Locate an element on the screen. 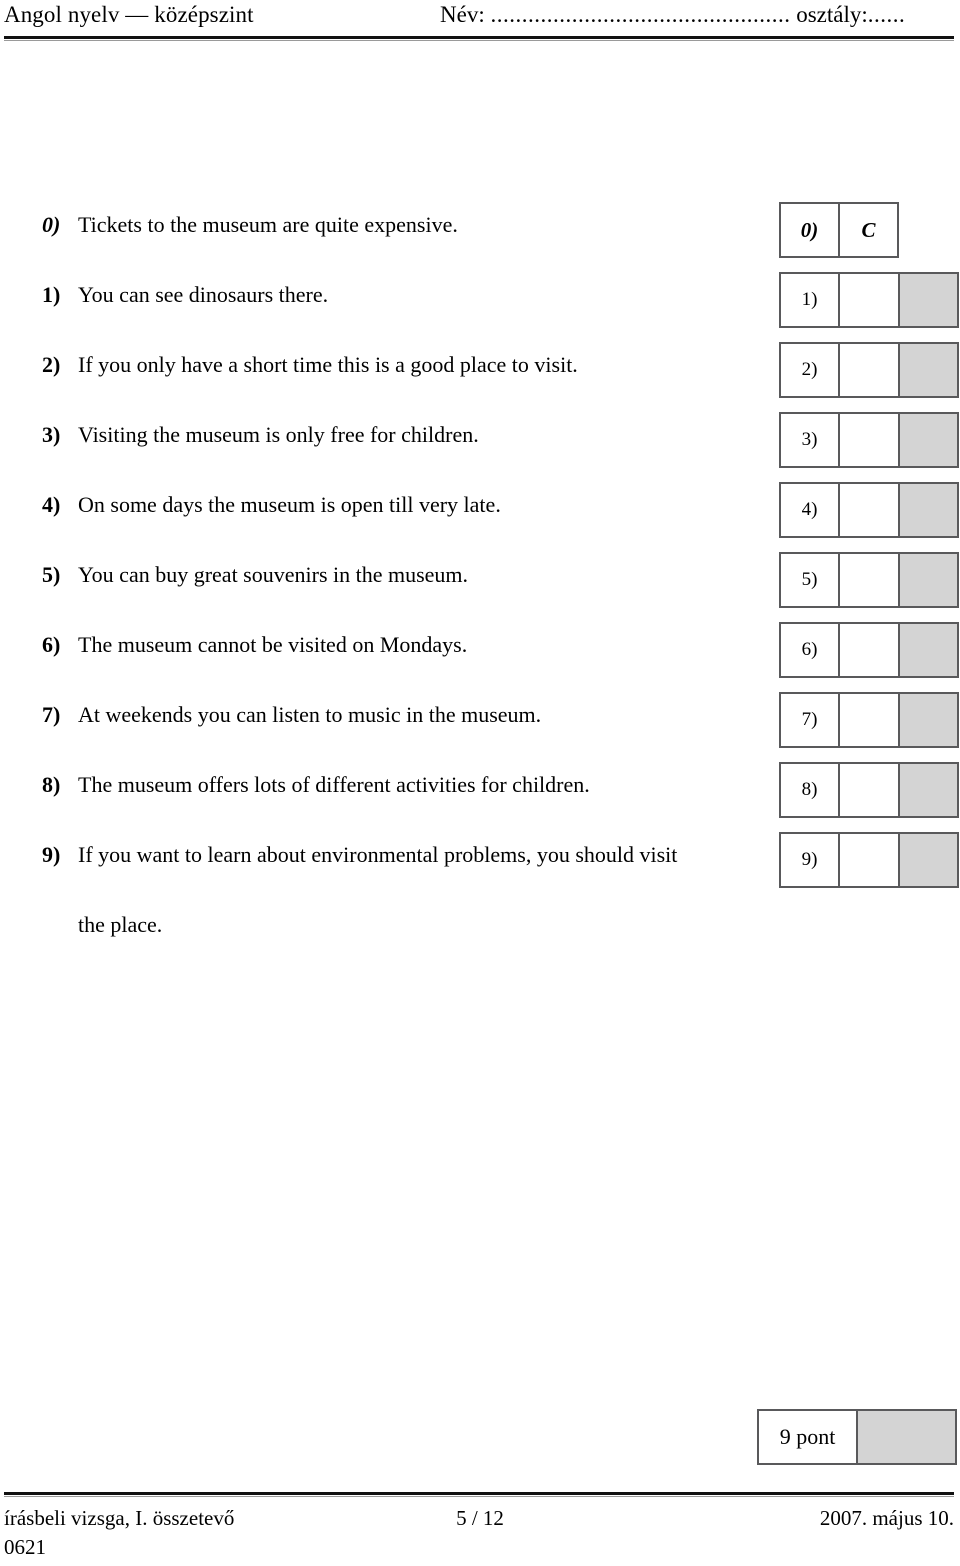 The height and width of the screenshot is (1566, 960). total-points-box: 9 pont is located at coordinates (857, 1437).